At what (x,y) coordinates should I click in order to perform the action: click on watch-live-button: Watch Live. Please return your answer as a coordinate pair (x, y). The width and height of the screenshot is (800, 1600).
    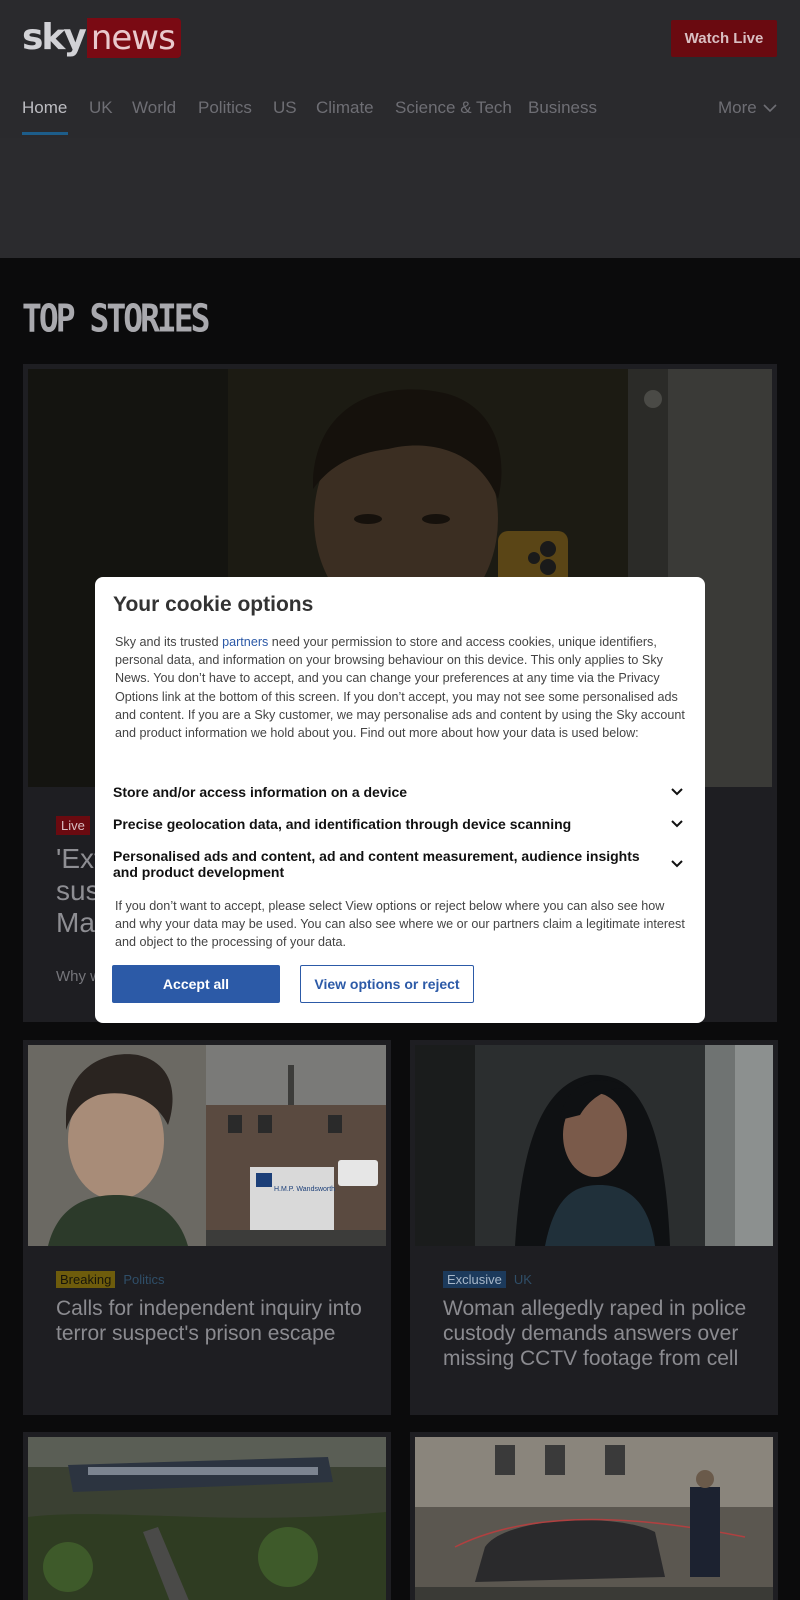
    Looking at the image, I should click on (724, 38).